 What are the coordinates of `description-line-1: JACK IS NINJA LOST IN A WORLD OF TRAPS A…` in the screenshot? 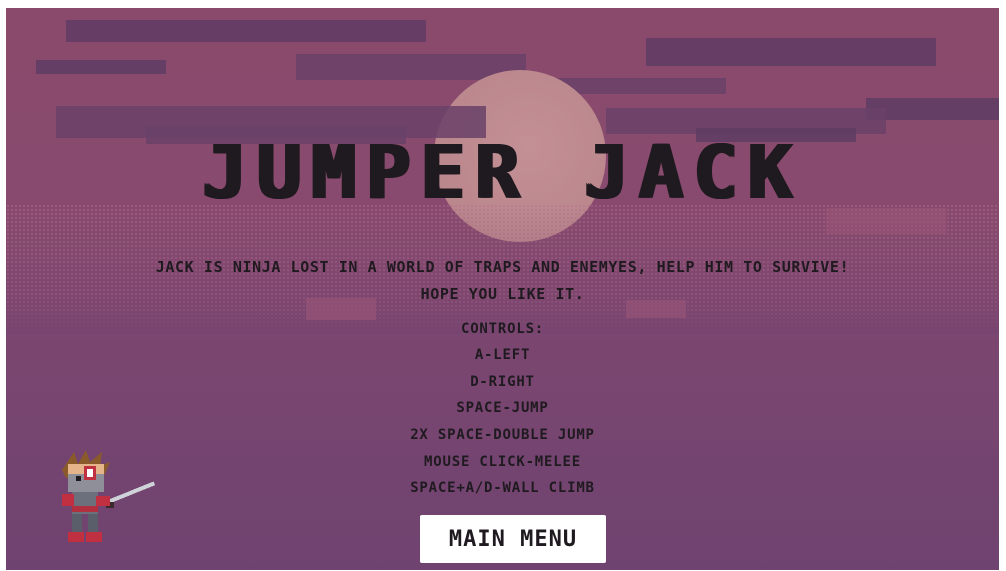 It's located at (502, 267).